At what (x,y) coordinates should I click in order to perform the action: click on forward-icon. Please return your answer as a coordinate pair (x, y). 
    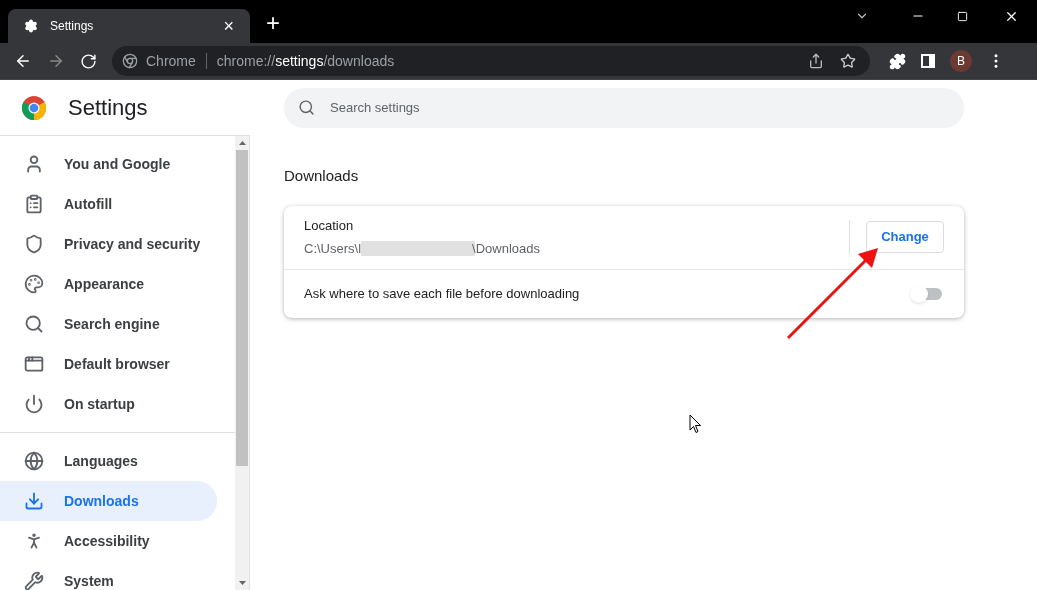
    Looking at the image, I should click on (56, 61).